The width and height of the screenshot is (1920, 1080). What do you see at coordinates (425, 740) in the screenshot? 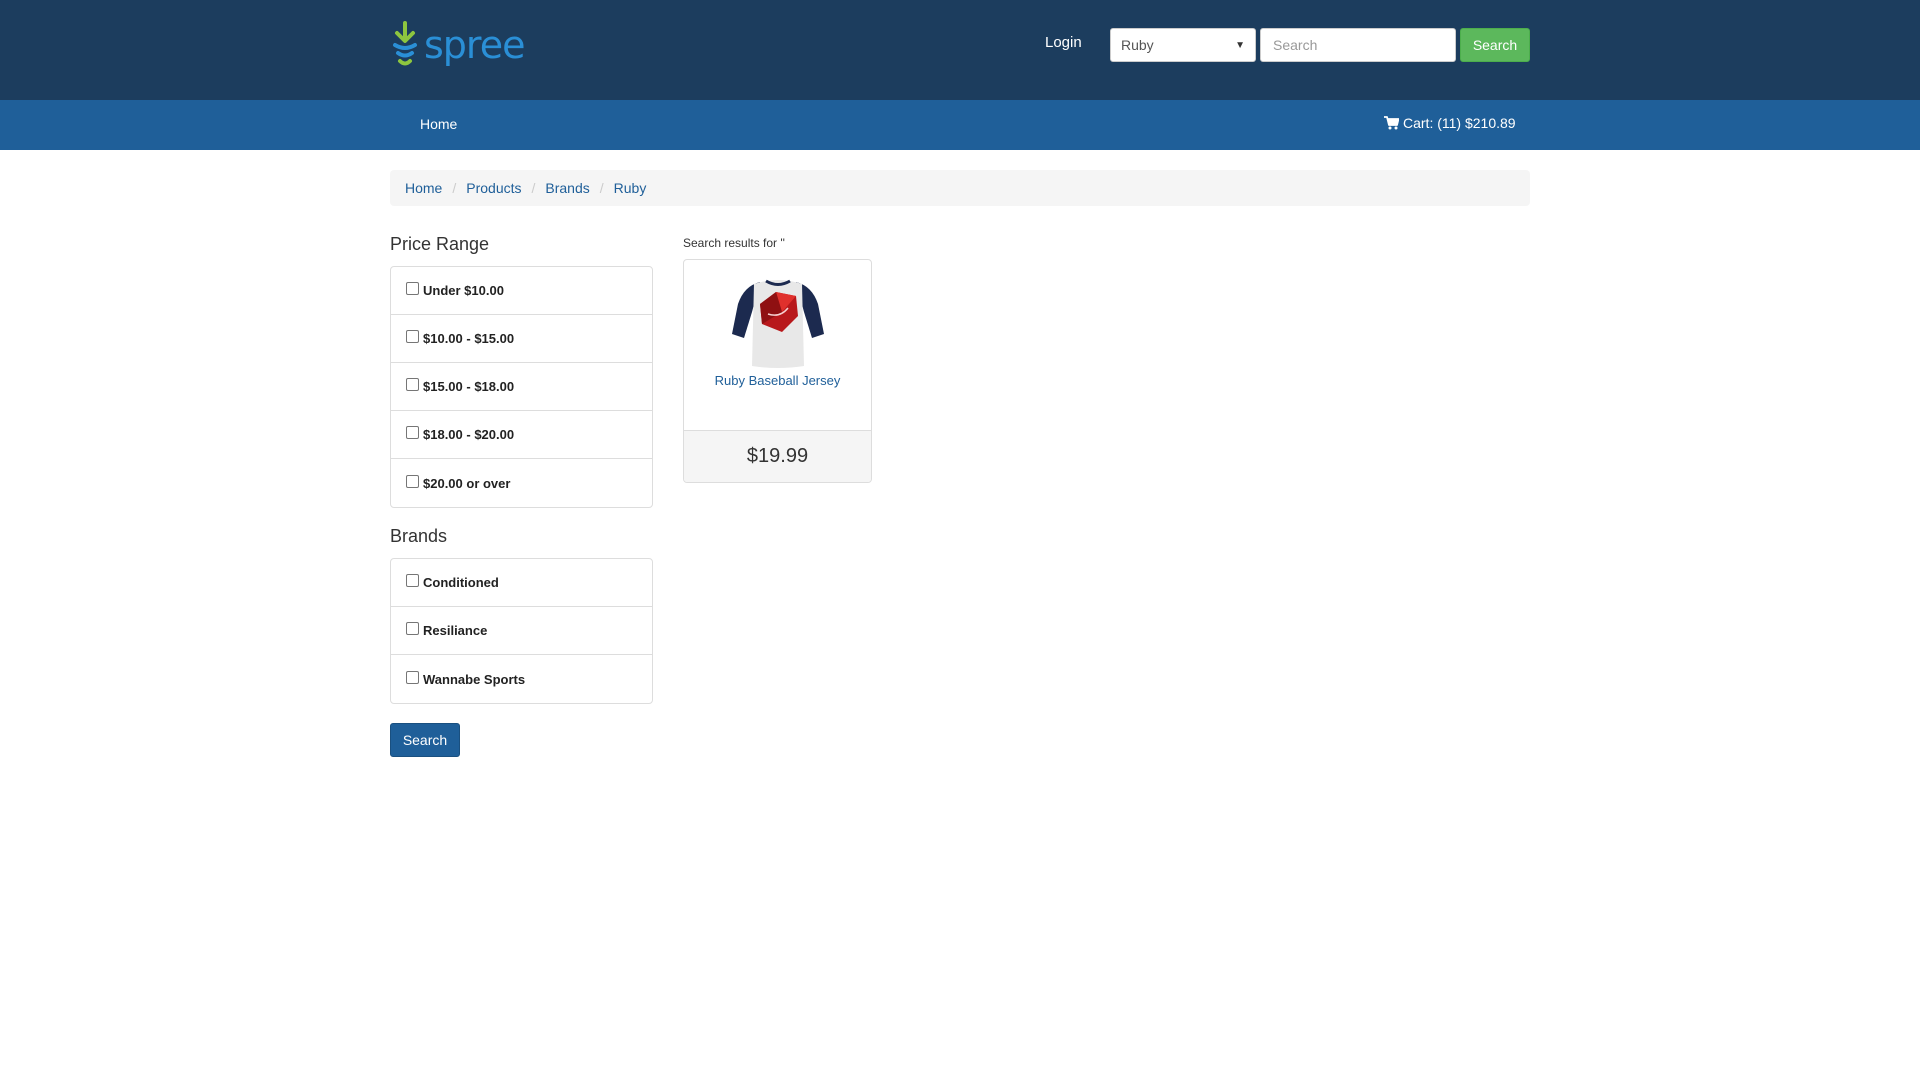
I see `filter-search-button: Search` at bounding box center [425, 740].